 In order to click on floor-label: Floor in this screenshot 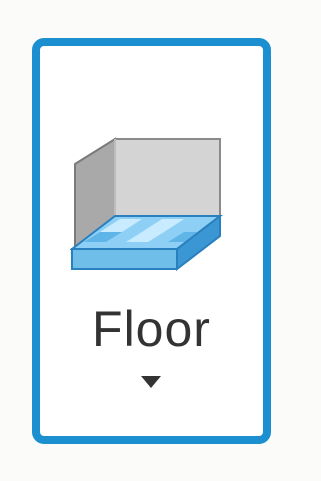, I will do `click(151, 329)`.